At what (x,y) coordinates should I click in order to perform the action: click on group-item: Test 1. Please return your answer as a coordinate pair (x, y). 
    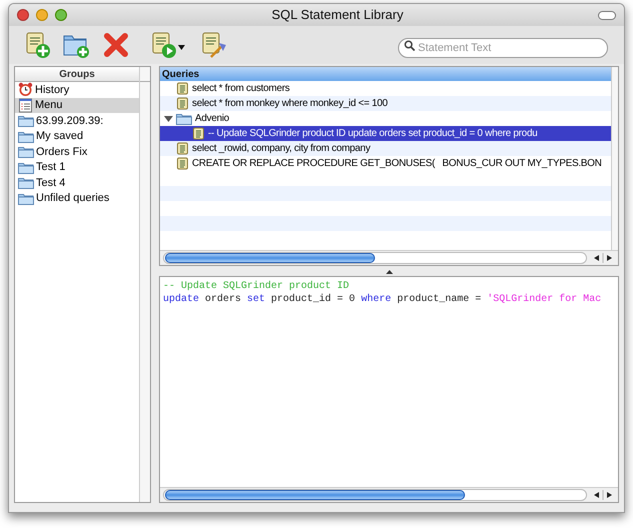
    Looking at the image, I should click on (77, 167).